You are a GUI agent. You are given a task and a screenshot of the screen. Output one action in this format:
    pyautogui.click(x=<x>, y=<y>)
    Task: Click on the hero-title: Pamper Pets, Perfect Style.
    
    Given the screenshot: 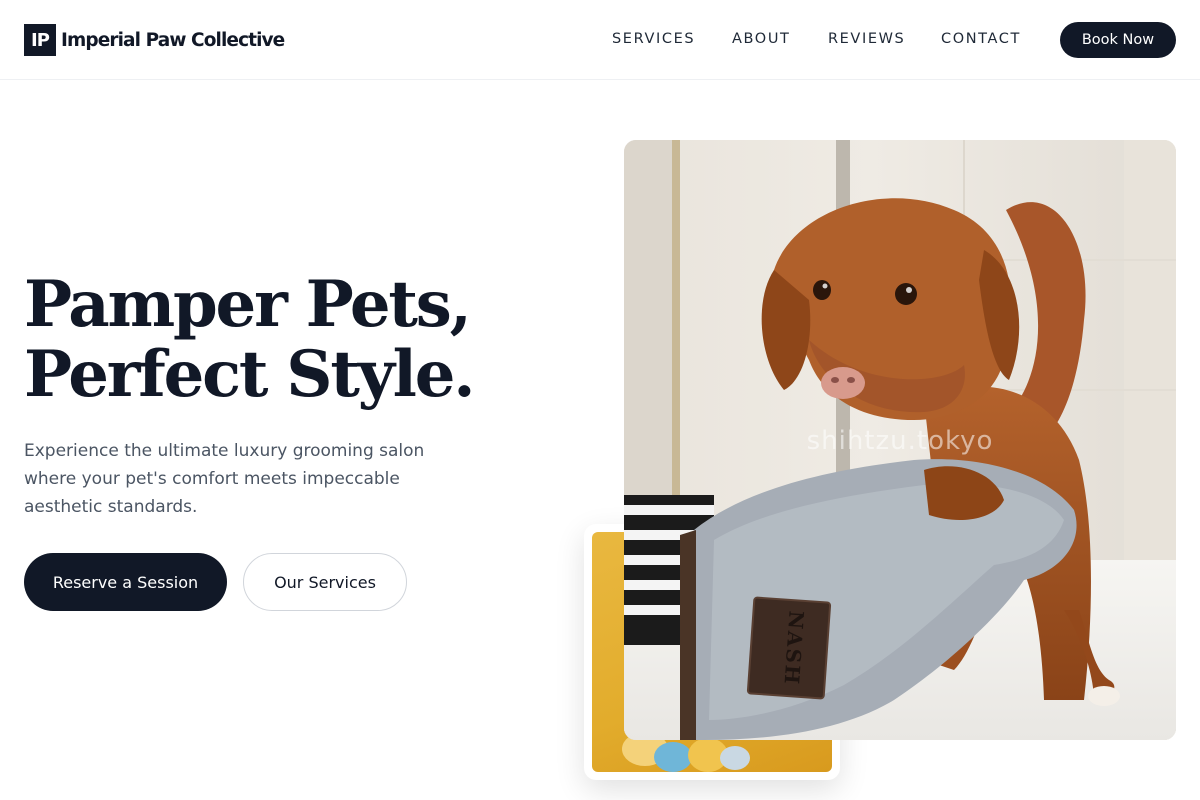 What is the action you would take?
    pyautogui.click(x=284, y=340)
    